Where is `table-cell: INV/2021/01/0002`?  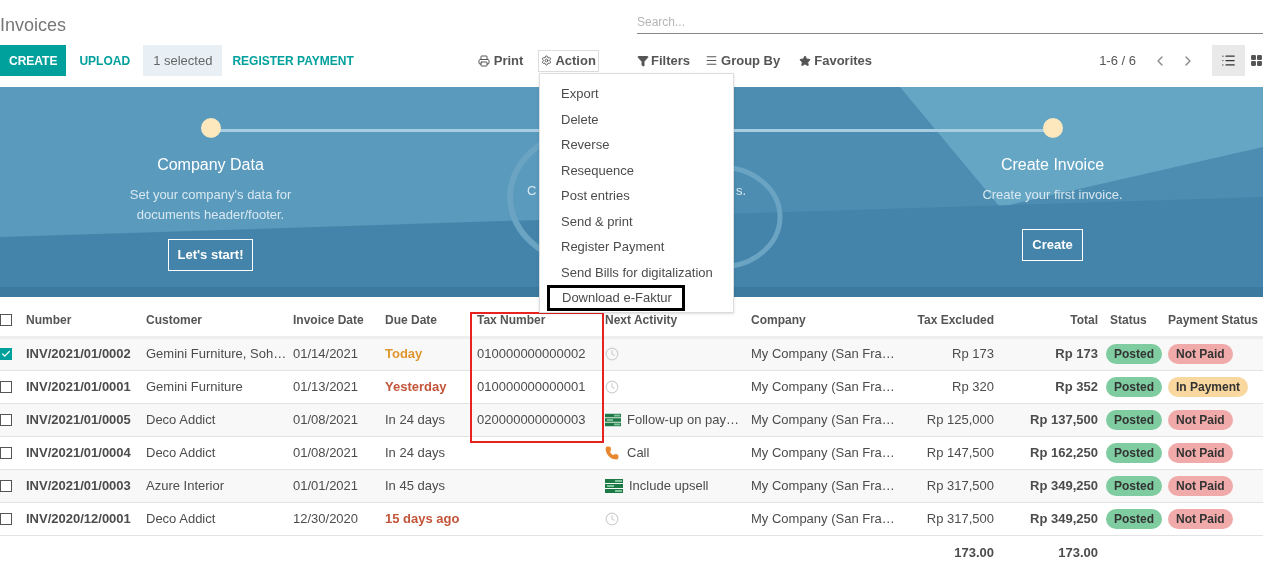 table-cell: INV/2021/01/0002 is located at coordinates (80, 353).